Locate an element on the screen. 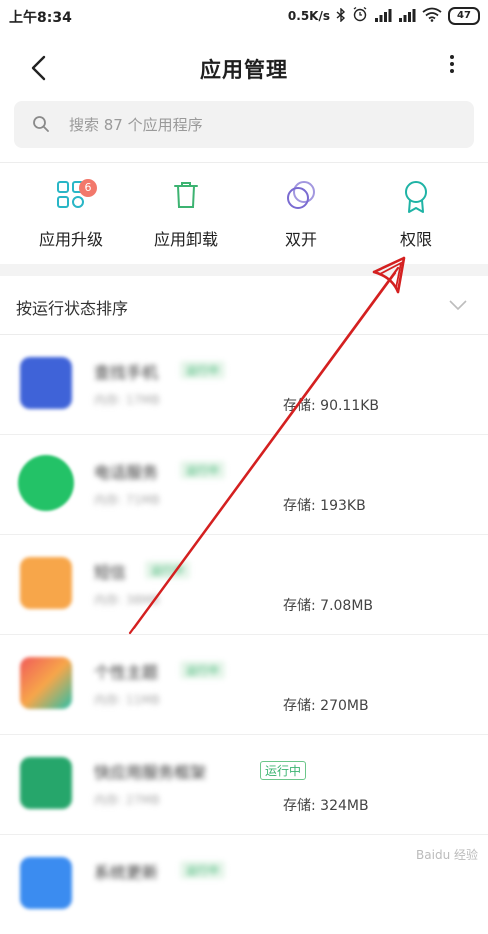 The height and width of the screenshot is (934, 488). app-name: 电话服务 is located at coordinates (126, 472).